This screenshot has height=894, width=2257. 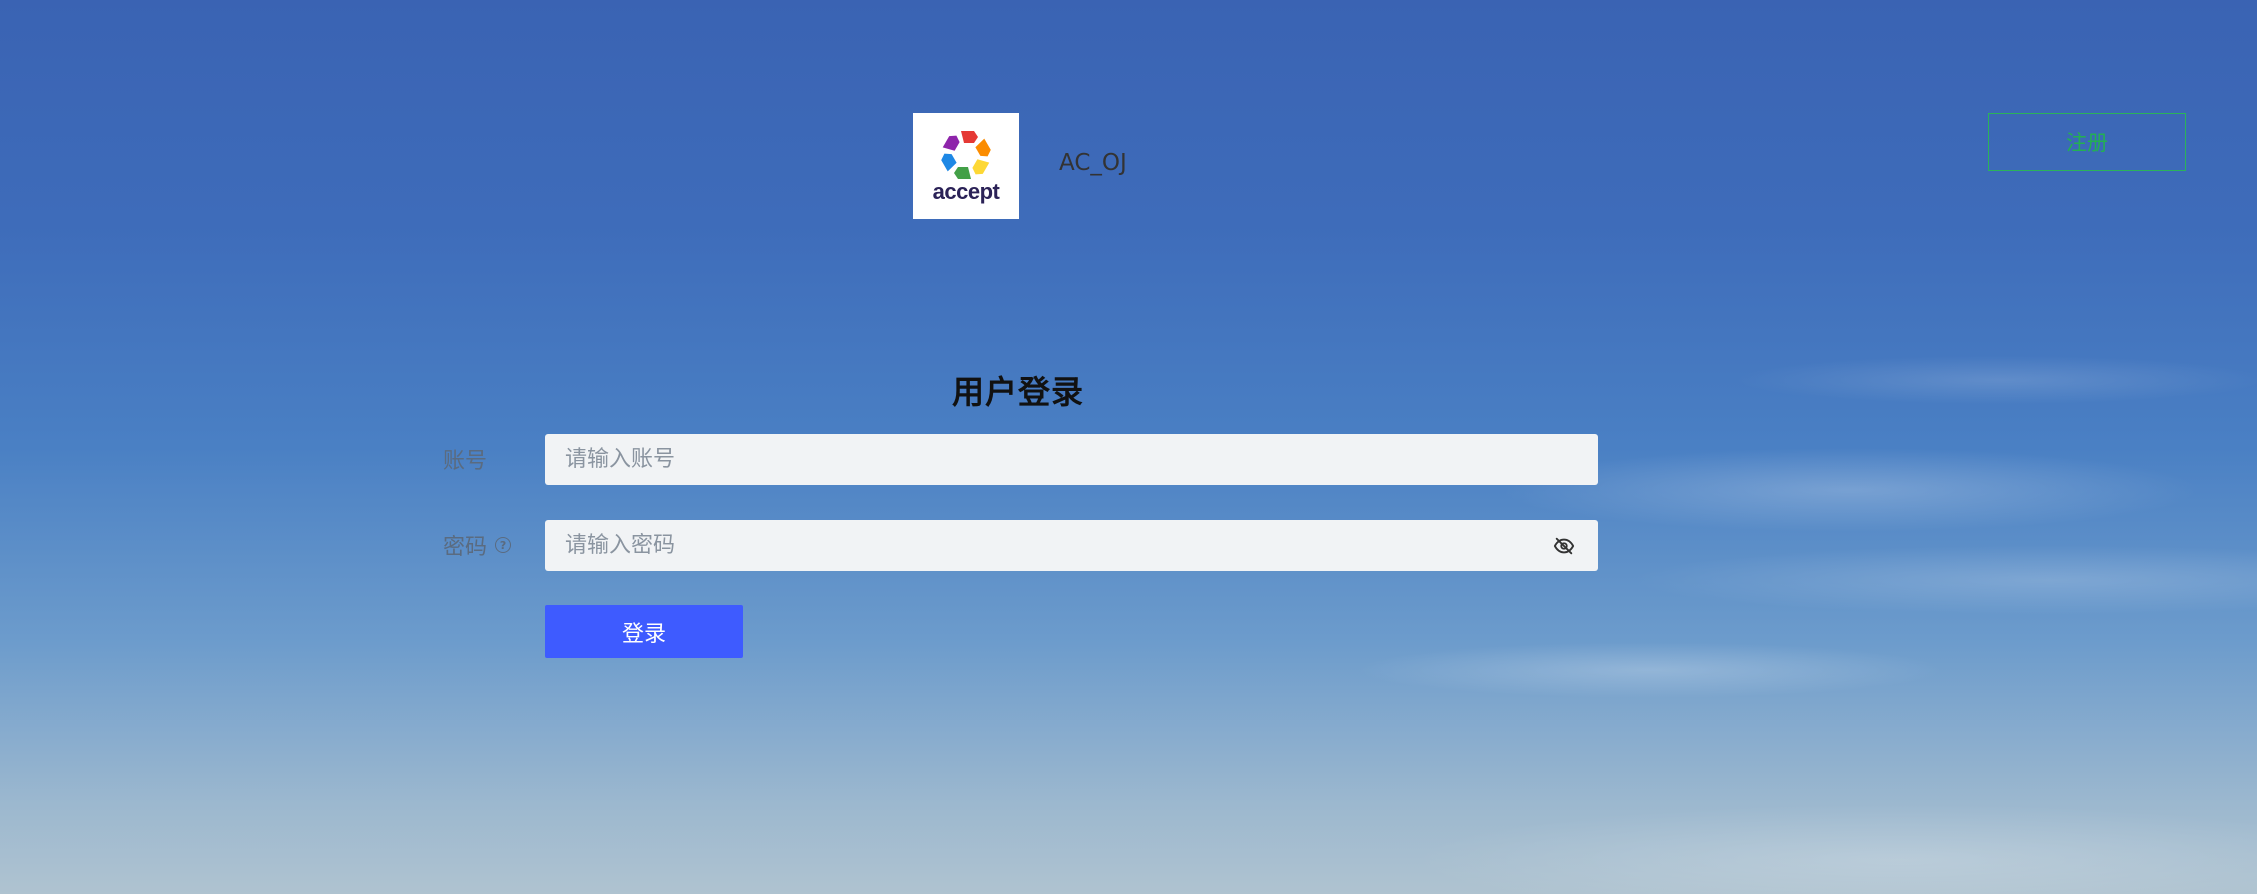 I want to click on account-label-text: 账号, so click(x=465, y=461).